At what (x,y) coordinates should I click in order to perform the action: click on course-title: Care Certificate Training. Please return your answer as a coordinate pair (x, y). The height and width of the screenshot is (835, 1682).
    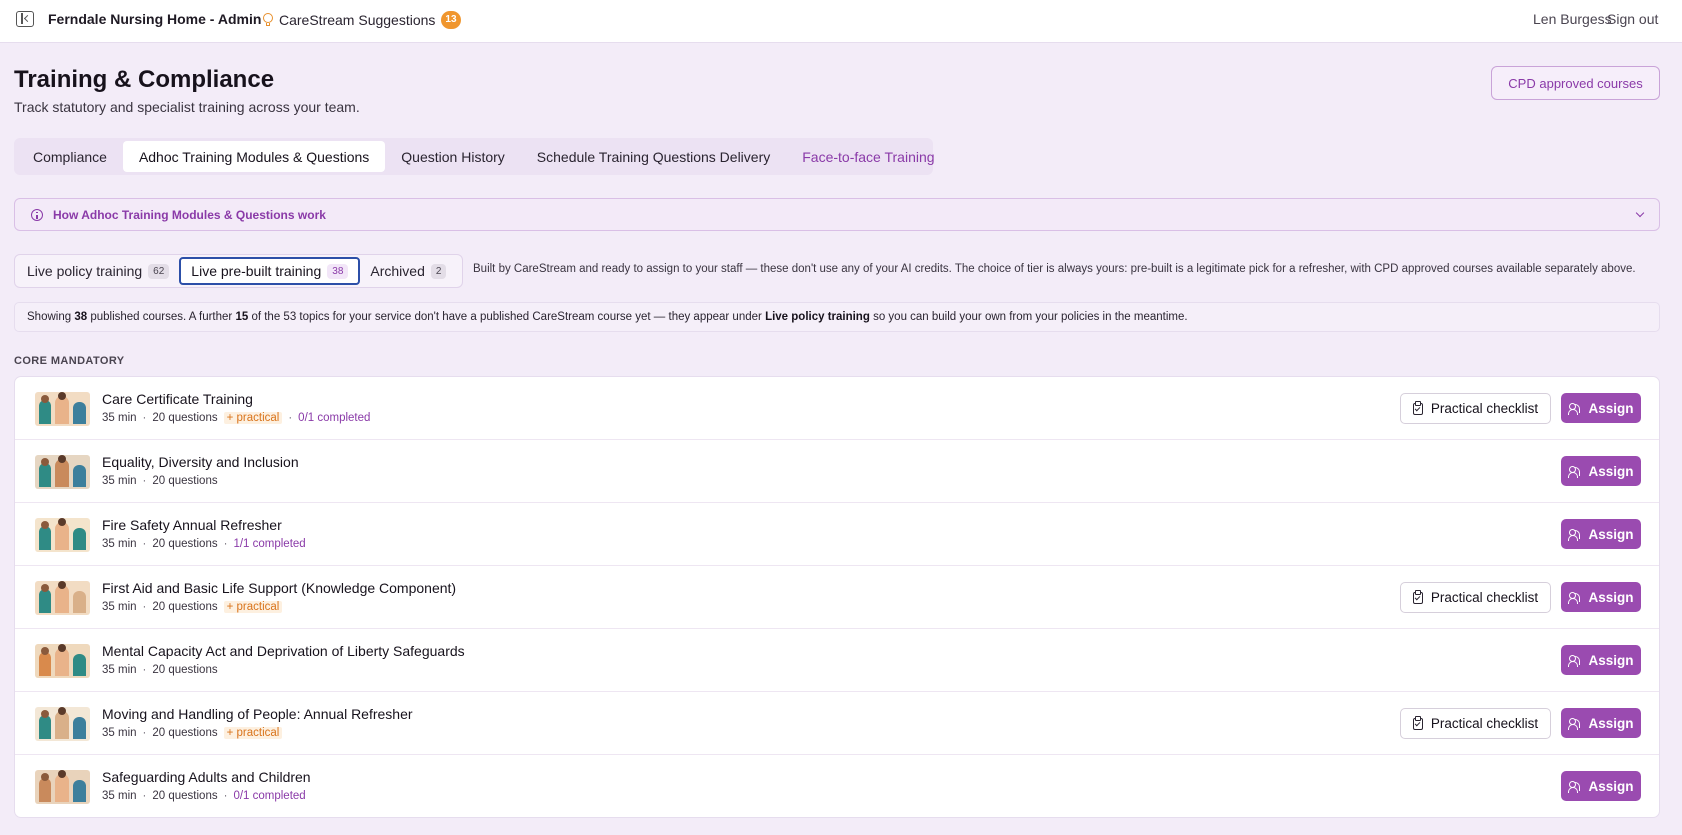
    Looking at the image, I should click on (177, 399).